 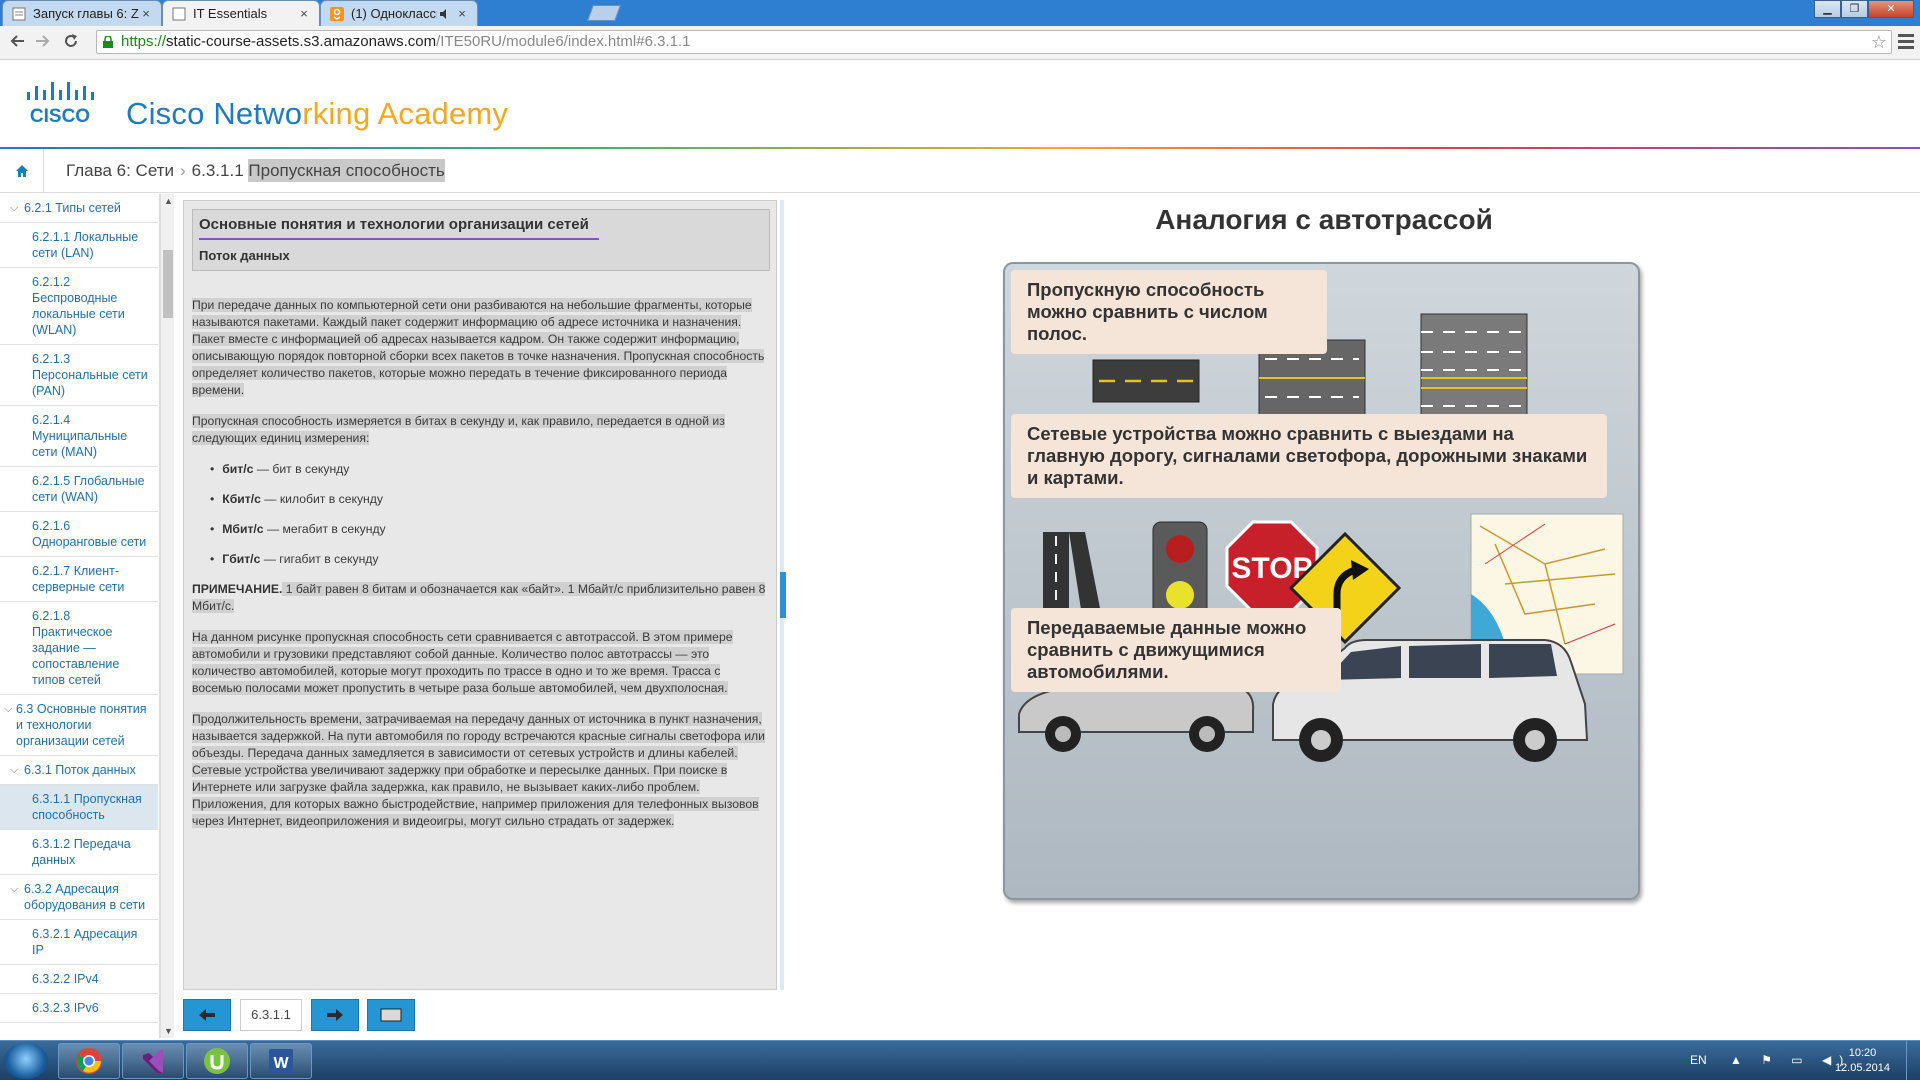 I want to click on sidebar-item-label: 6.3.1.2 Передача данных, so click(x=81, y=852).